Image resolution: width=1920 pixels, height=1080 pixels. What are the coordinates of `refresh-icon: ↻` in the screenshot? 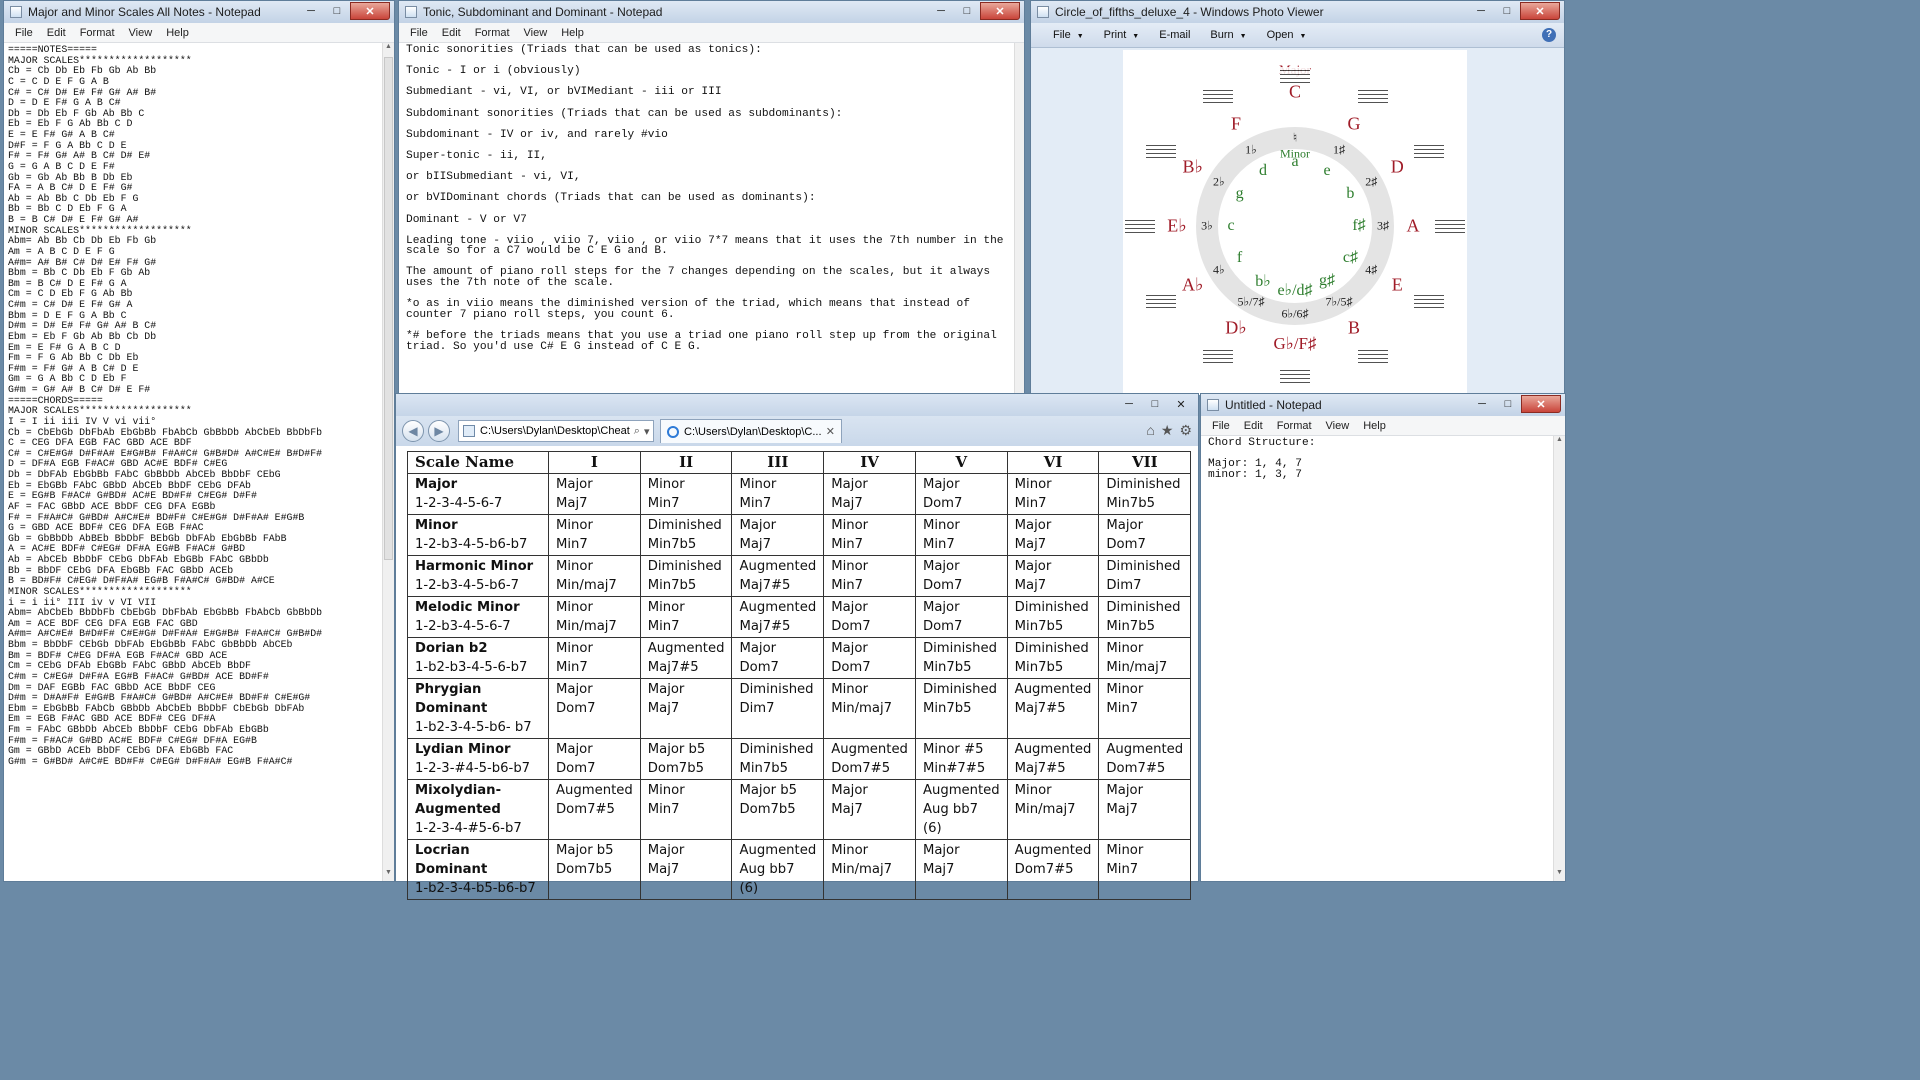 It's located at (653, 431).